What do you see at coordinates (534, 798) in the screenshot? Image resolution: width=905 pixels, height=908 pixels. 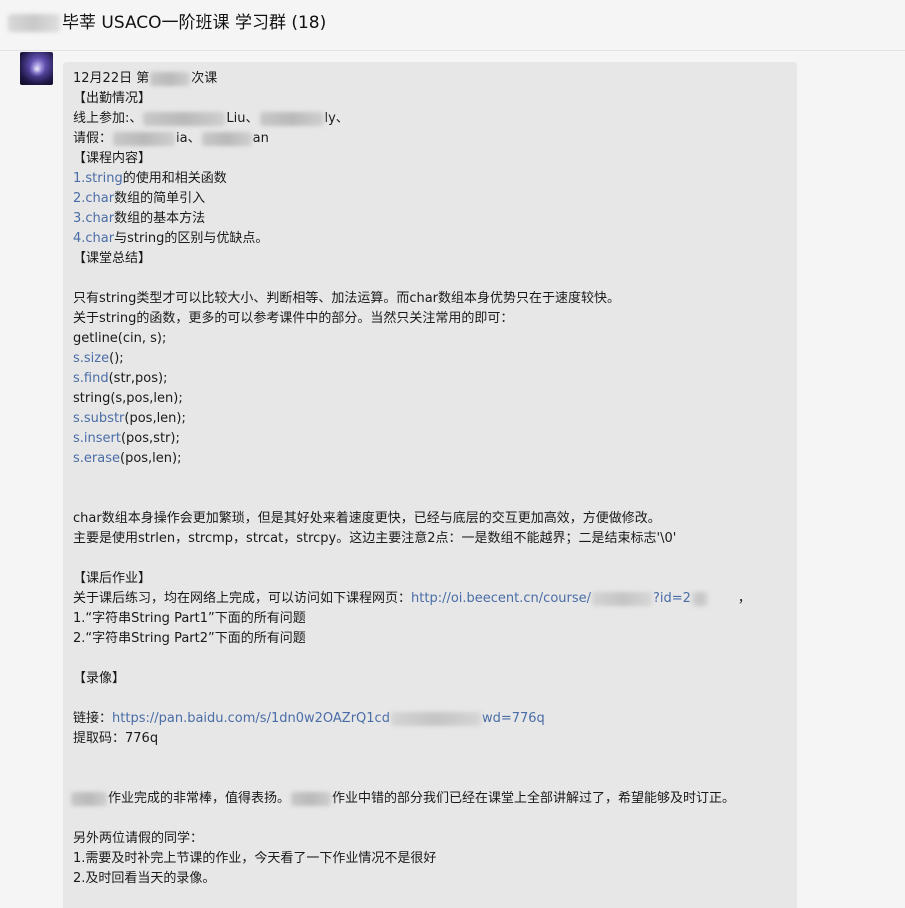 I see `praise-text: 作业中错的部分我们已经在课堂上全部讲解过了，希望能够及时订正。` at bounding box center [534, 798].